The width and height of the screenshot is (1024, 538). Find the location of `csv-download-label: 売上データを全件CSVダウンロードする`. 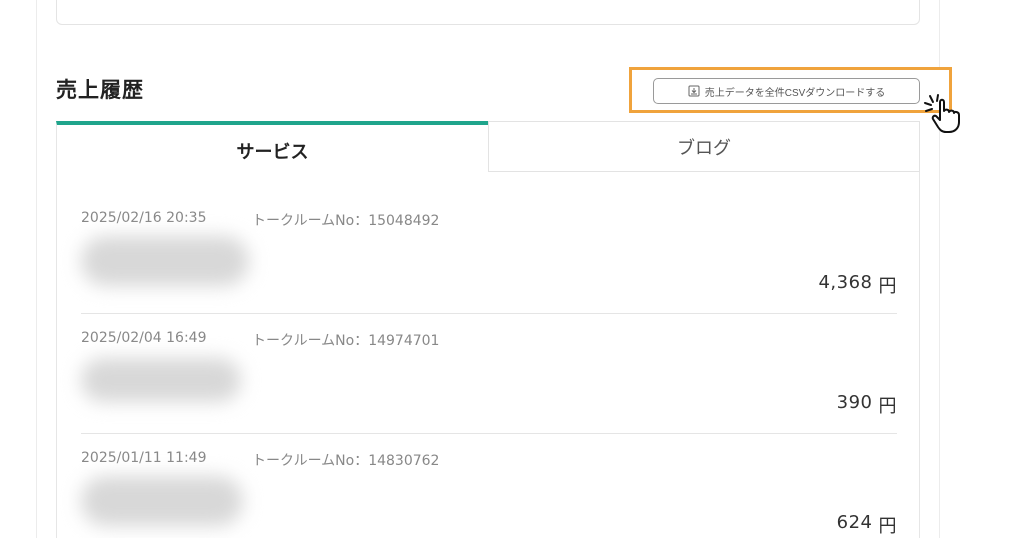

csv-download-label: 売上データを全件CSVダウンロードする is located at coordinates (795, 93).